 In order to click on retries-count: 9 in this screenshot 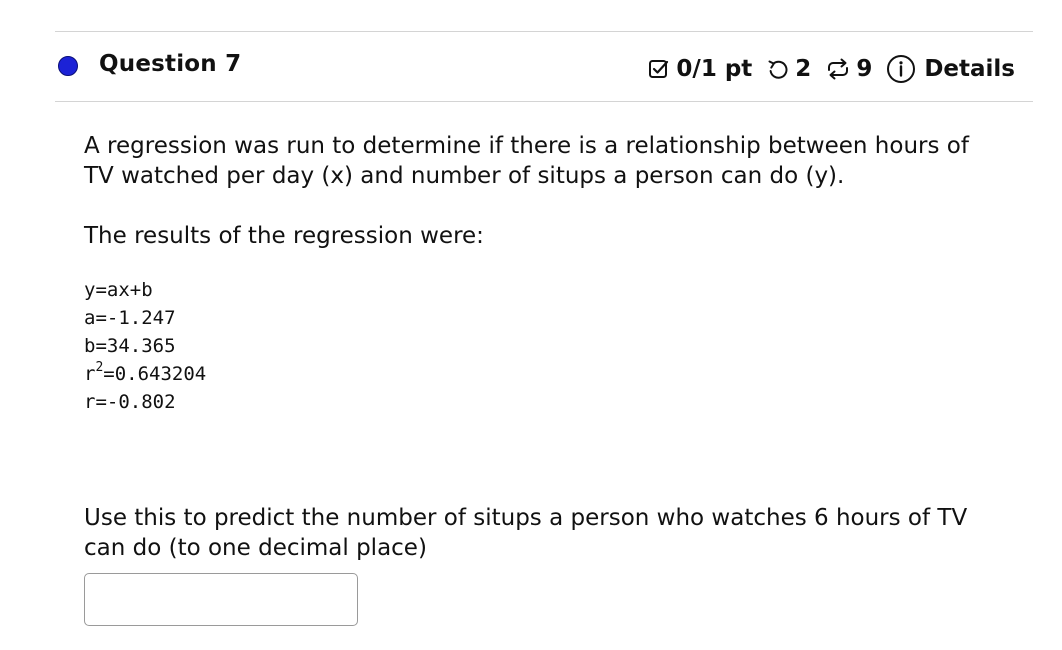, I will do `click(864, 69)`.